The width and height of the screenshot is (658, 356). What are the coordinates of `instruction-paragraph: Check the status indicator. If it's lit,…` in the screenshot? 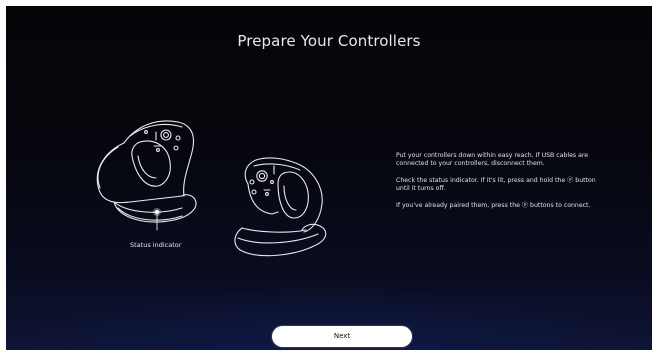 It's located at (496, 184).